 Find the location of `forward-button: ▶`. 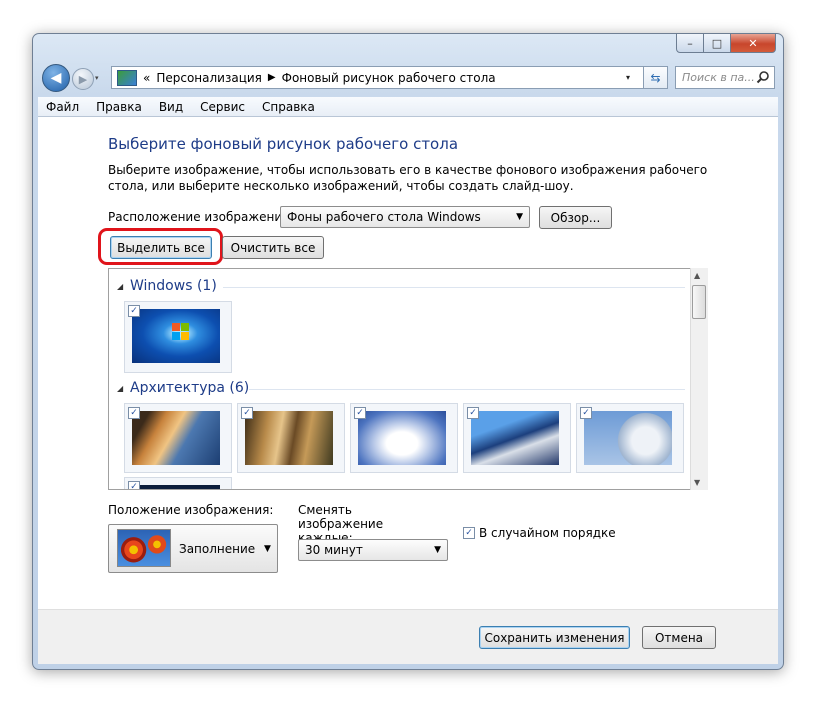

forward-button: ▶ is located at coordinates (83, 79).